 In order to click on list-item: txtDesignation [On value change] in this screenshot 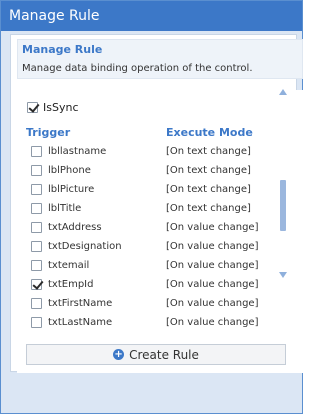, I will do `click(152, 246)`.